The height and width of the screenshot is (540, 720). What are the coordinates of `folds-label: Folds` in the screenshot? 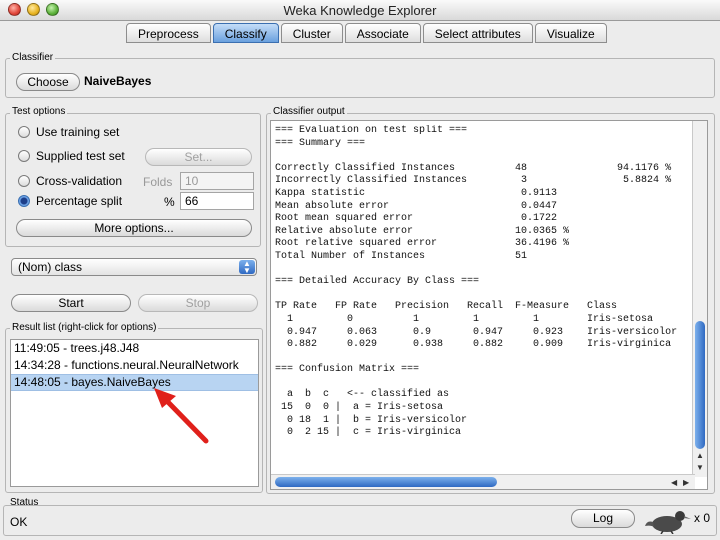 It's located at (158, 182).